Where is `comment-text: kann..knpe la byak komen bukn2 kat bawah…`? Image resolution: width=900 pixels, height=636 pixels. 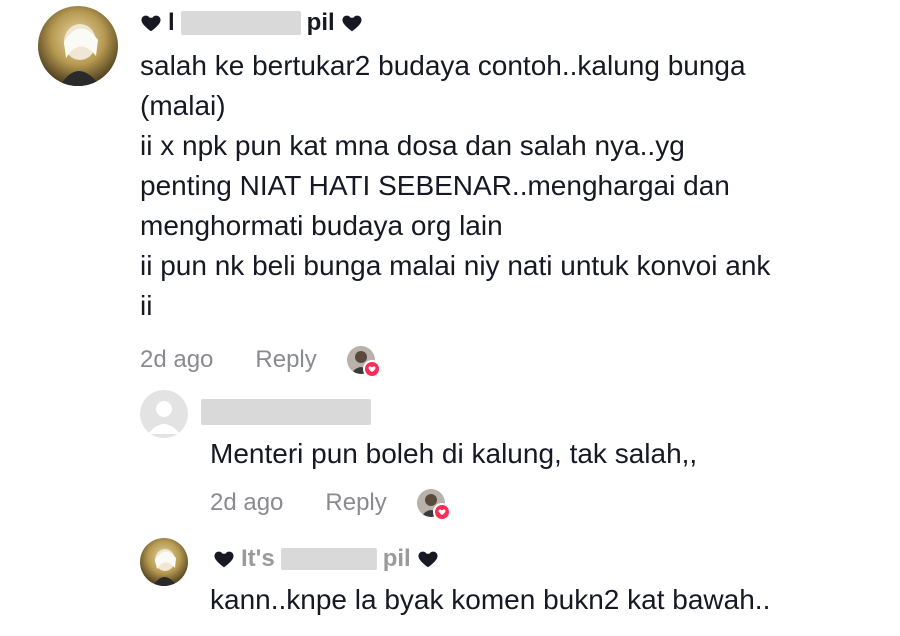 comment-text: kann..knpe la byak komen bukn2 kat bawah… is located at coordinates (490, 599).